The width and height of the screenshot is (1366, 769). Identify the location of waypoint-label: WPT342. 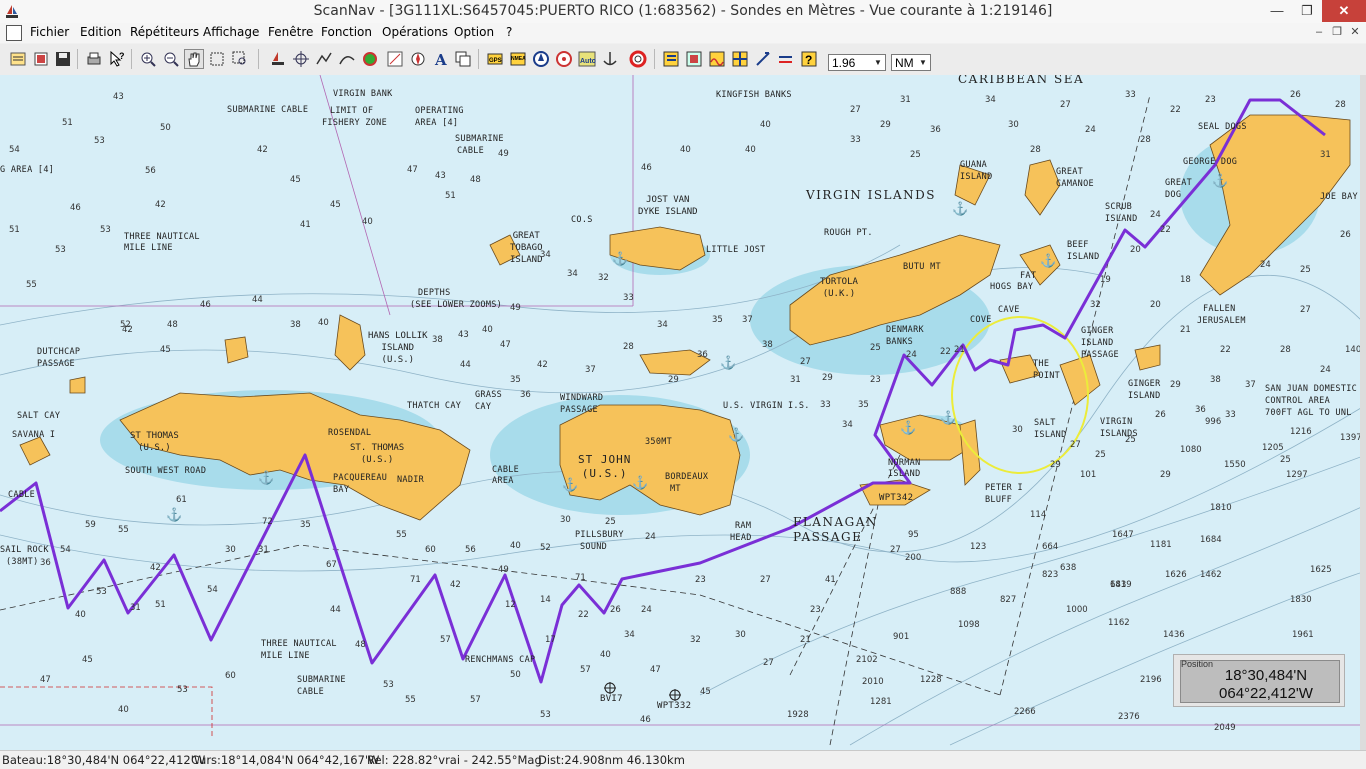
(896, 498).